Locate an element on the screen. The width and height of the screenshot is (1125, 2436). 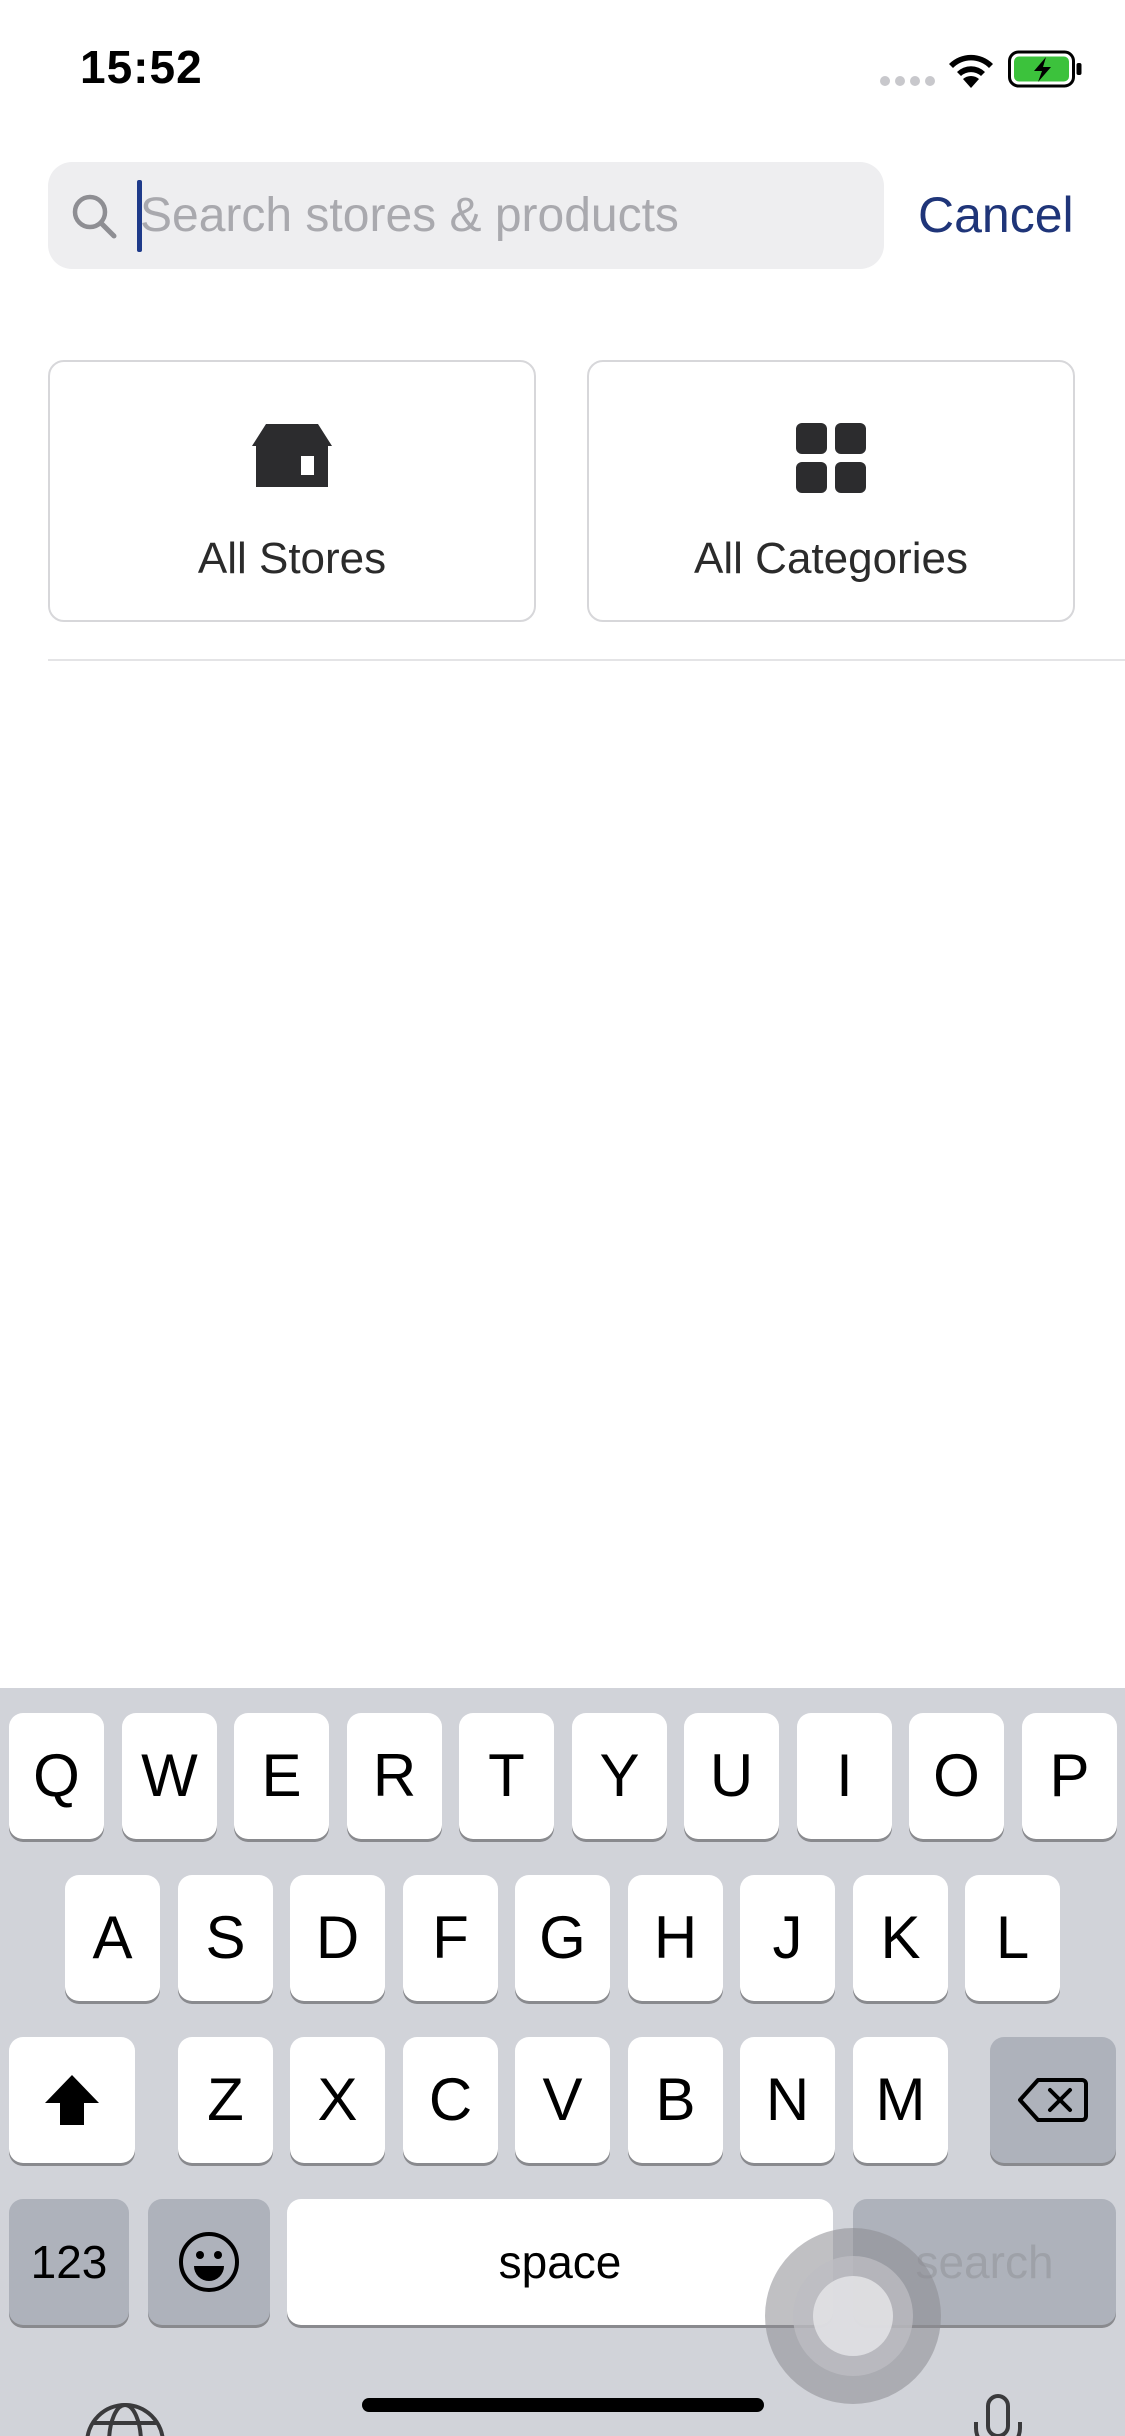
shift-icon is located at coordinates (72, 2100).